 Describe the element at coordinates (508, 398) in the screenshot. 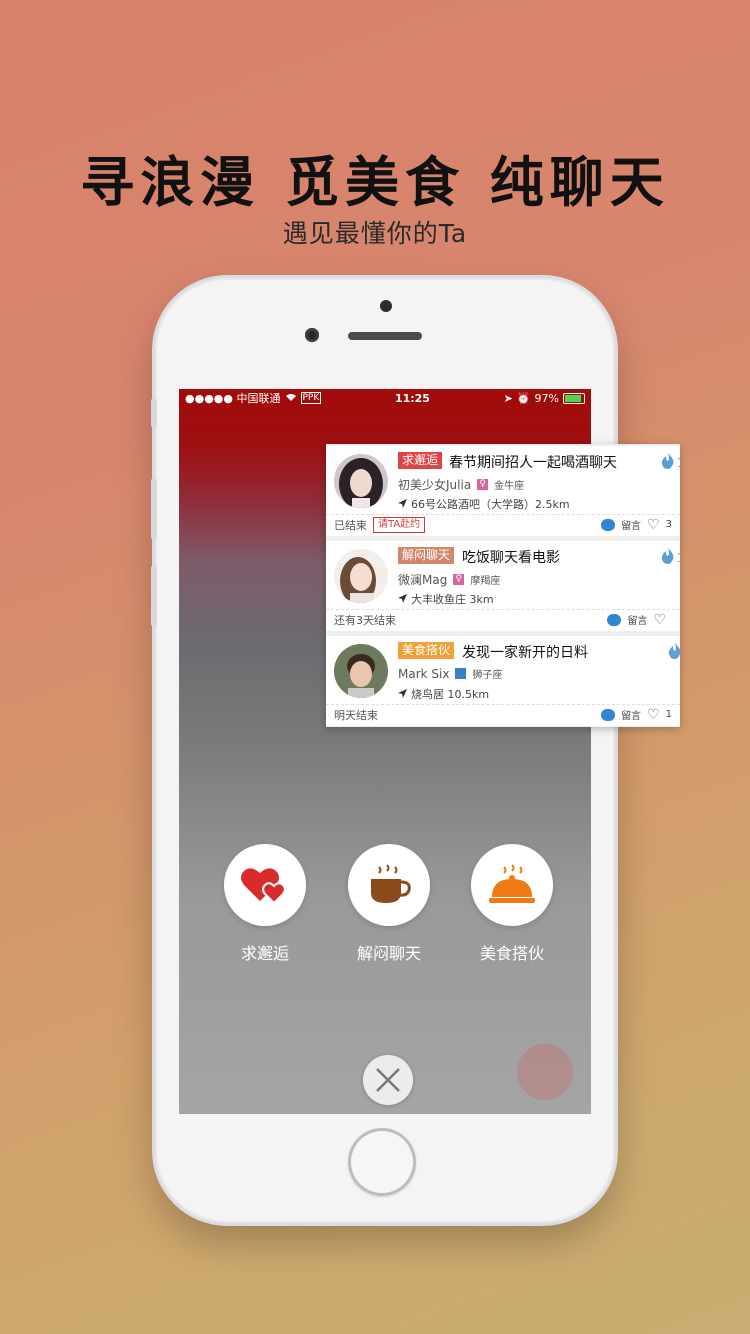

I see `location-arrow-icon: ➤` at that location.